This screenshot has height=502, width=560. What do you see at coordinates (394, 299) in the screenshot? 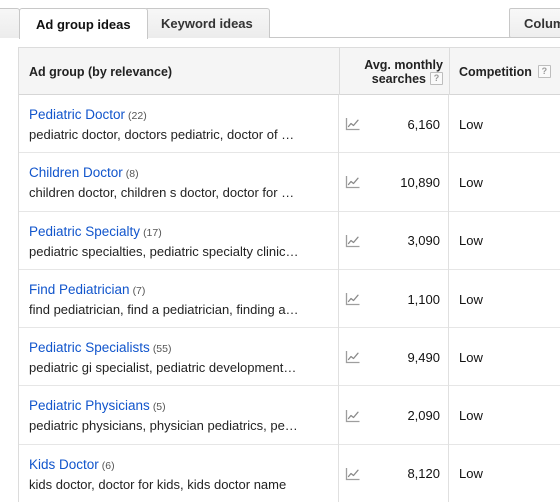
I see `cell-avg-monthly-searches: 1,100` at bounding box center [394, 299].